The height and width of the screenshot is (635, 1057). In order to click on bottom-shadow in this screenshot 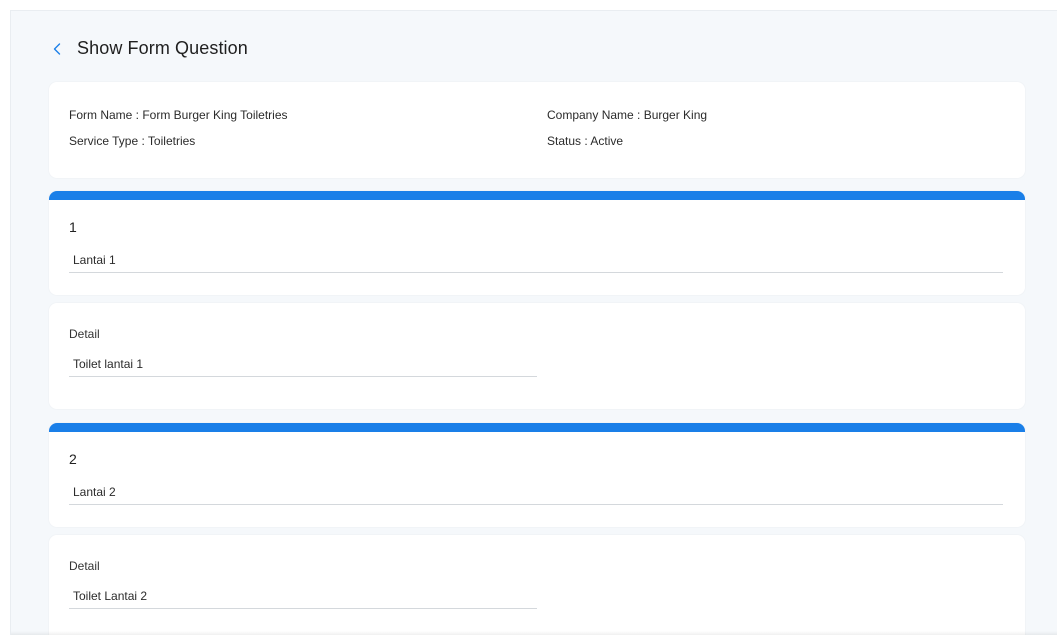, I will do `click(534, 633)`.